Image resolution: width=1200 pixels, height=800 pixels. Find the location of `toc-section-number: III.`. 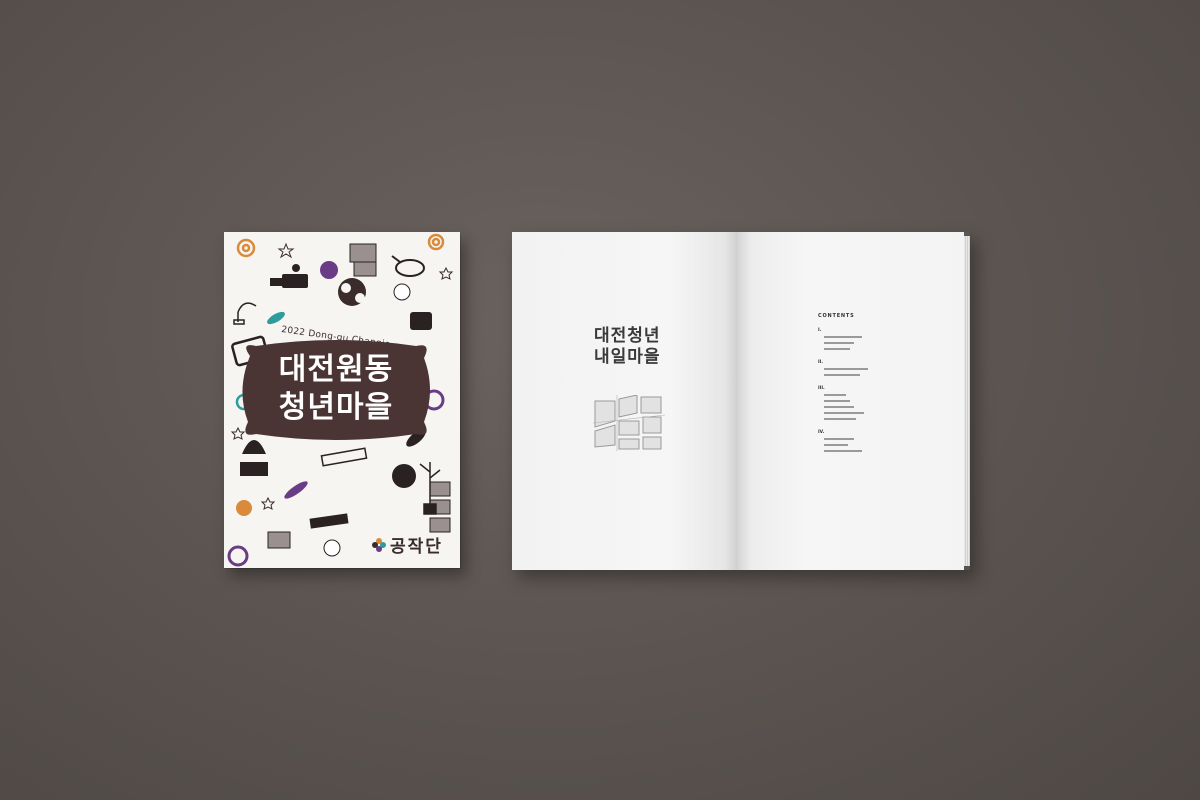

toc-section-number: III. is located at coordinates (821, 388).